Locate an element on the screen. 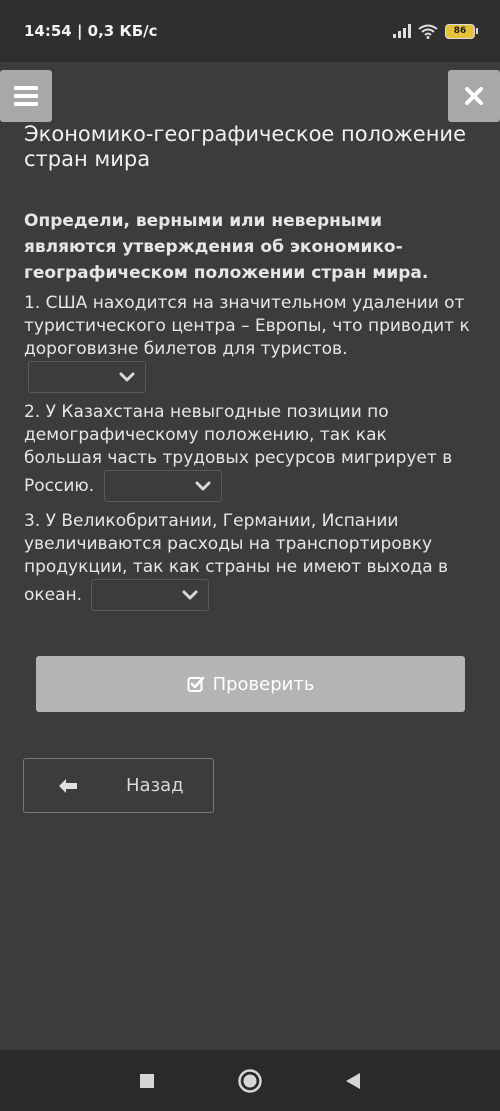 The image size is (500, 1111). recents-icon is located at coordinates (147, 1081).